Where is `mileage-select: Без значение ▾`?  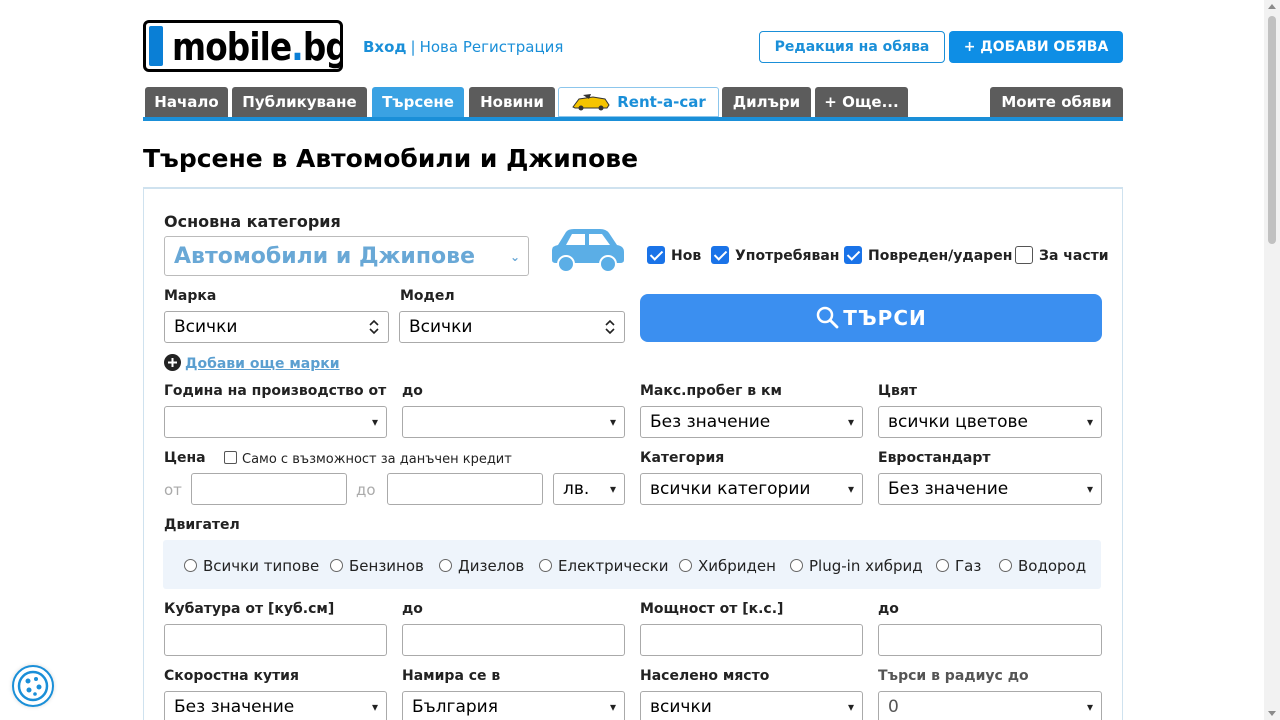 mileage-select: Без значение ▾ is located at coordinates (751, 422).